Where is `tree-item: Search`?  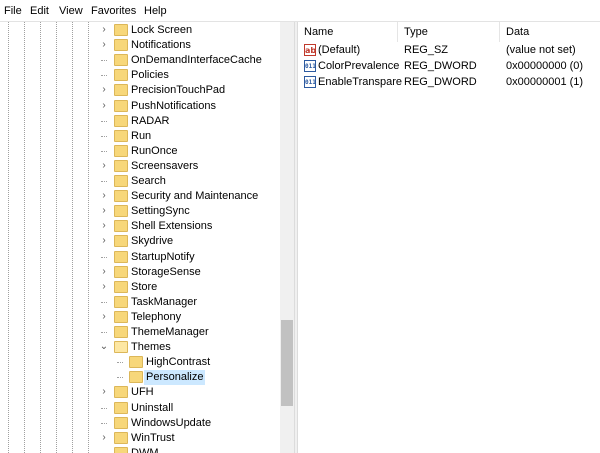 tree-item: Search is located at coordinates (140, 181).